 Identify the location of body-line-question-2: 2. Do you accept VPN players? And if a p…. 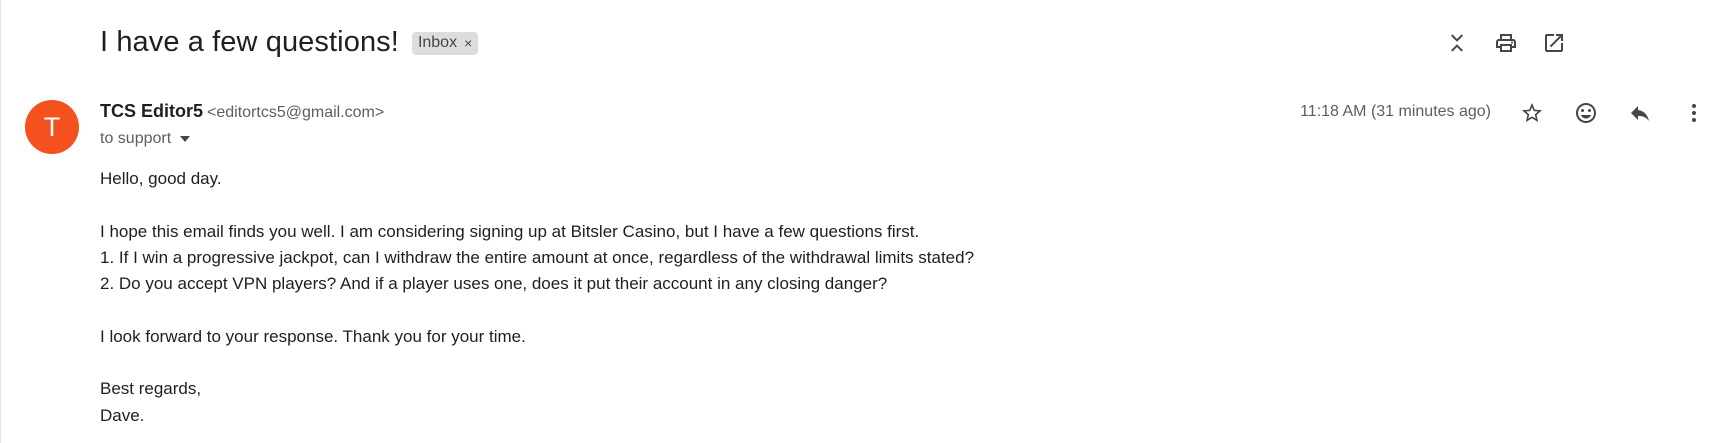
(494, 284).